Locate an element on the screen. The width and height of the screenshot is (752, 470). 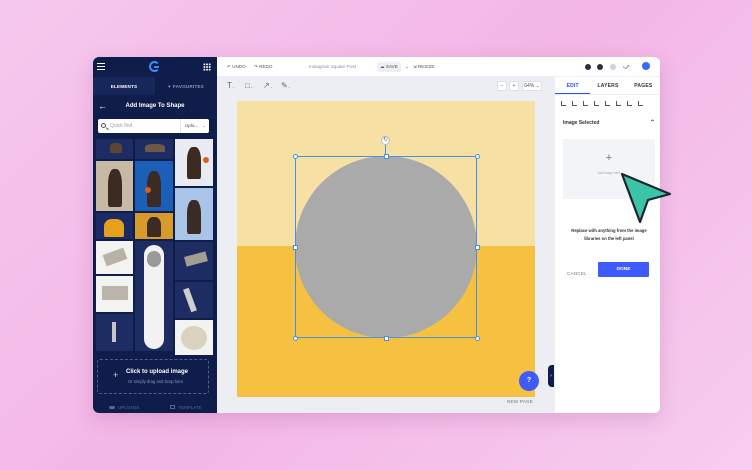
tab-pages: PAGES is located at coordinates (643, 85).